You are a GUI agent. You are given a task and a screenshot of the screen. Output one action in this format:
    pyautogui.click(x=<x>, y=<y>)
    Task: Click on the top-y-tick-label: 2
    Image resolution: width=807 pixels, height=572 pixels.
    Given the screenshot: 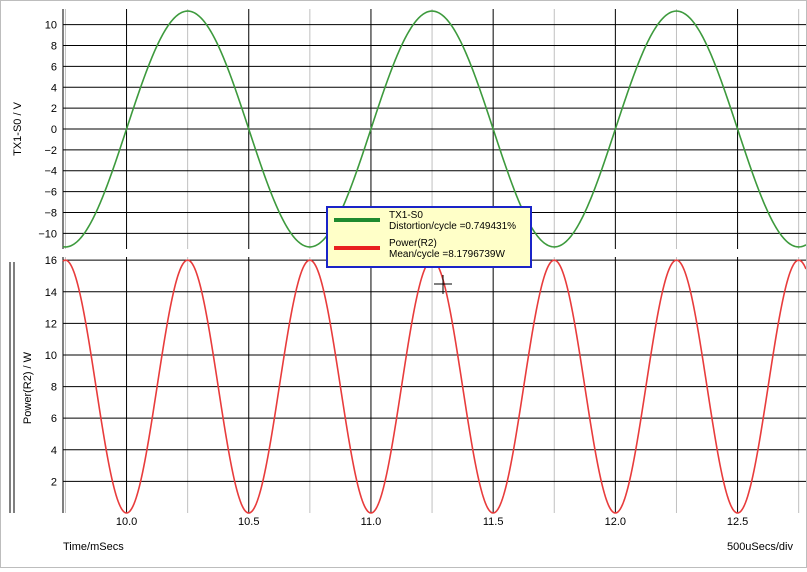 What is the action you would take?
    pyautogui.click(x=54, y=109)
    